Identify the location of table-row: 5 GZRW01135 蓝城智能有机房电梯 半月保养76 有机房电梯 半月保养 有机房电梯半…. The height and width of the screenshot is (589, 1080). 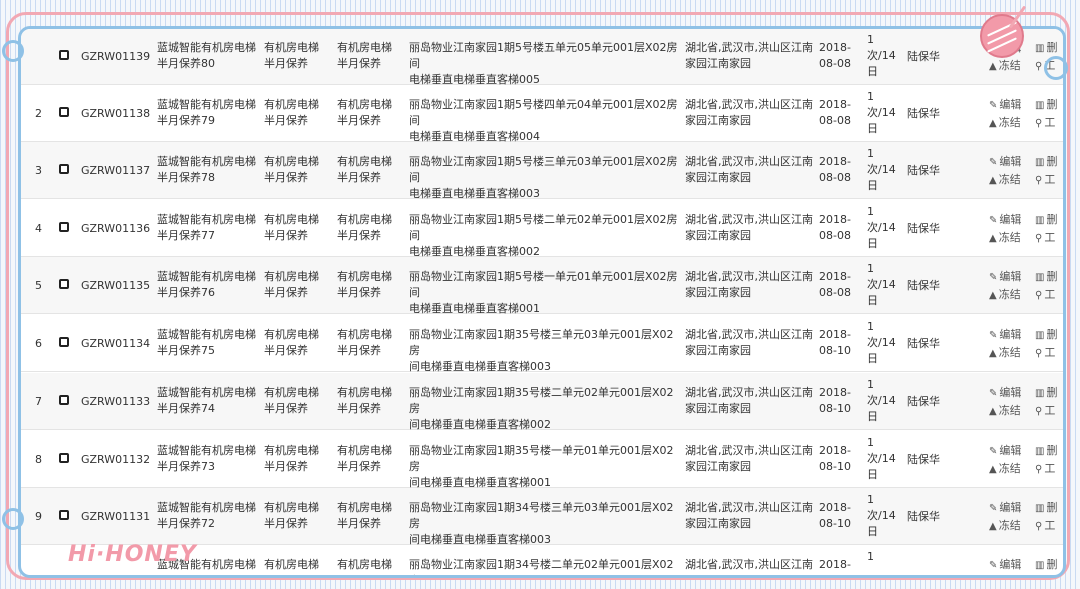
(542, 286).